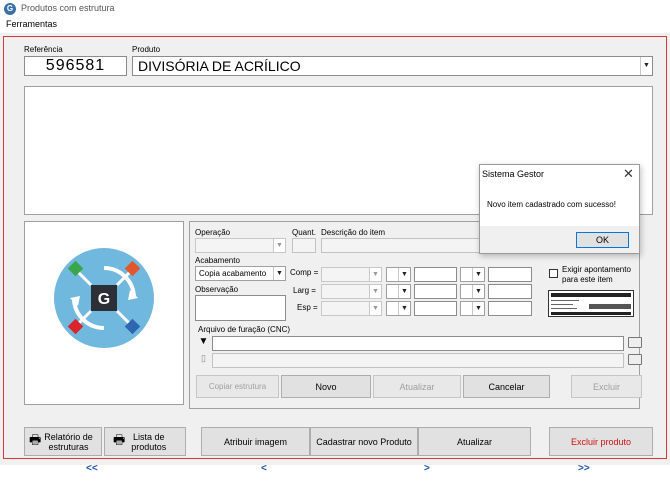  I want to click on gestor-logo: G, so click(104, 298).